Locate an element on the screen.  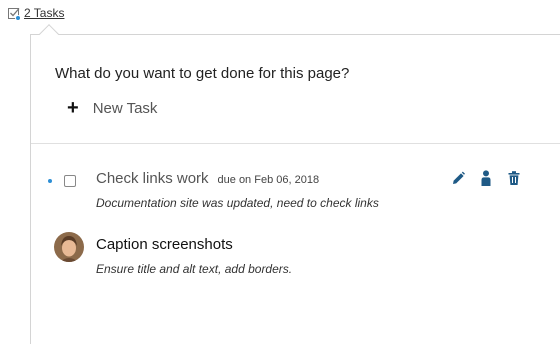
task-actions is located at coordinates (486, 178).